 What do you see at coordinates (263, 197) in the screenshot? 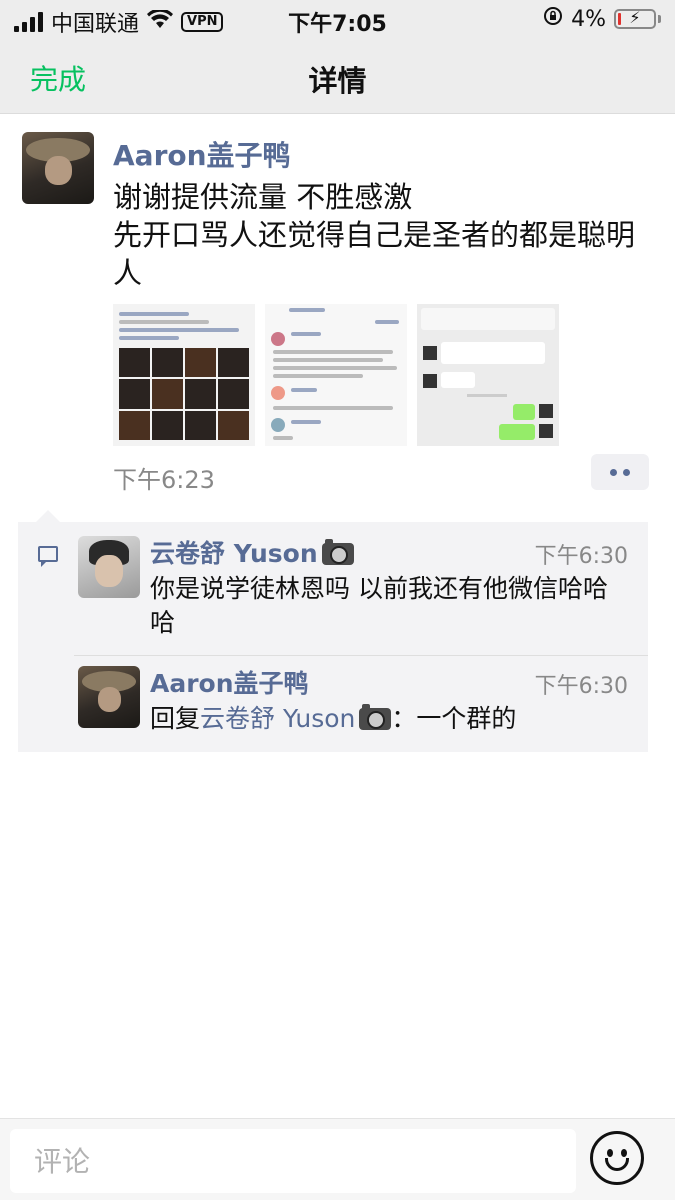
I see `post-text-line: 谢谢提供流量 不胜感激` at bounding box center [263, 197].